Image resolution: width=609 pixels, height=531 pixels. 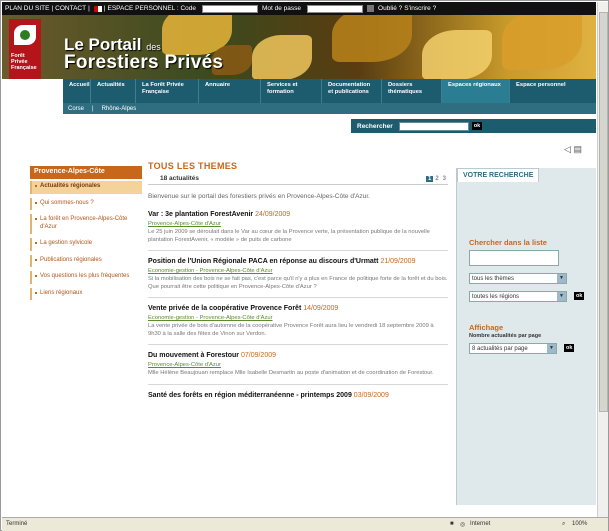 I want to click on page-tools: ◁ ▤, so click(x=573, y=149).